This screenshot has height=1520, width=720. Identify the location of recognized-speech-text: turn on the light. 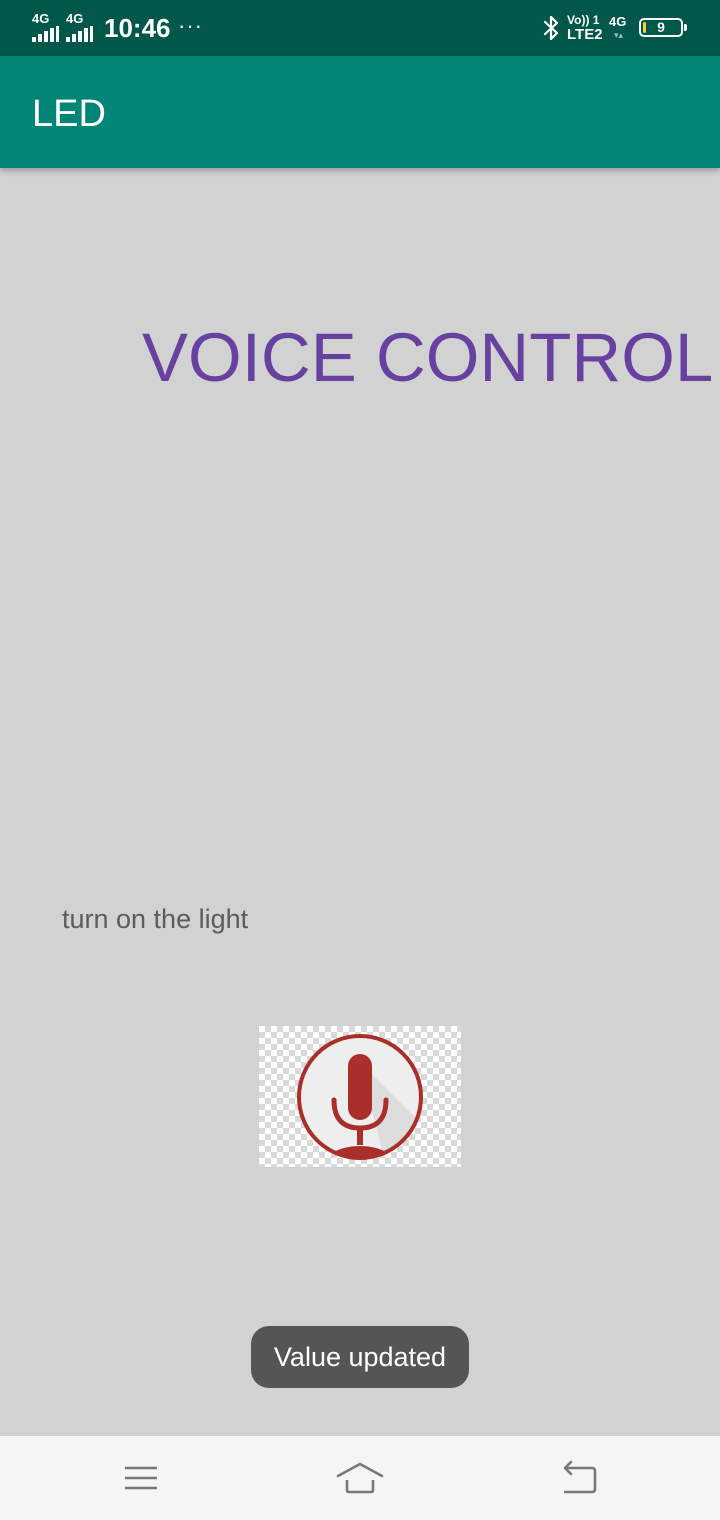
(155, 919).